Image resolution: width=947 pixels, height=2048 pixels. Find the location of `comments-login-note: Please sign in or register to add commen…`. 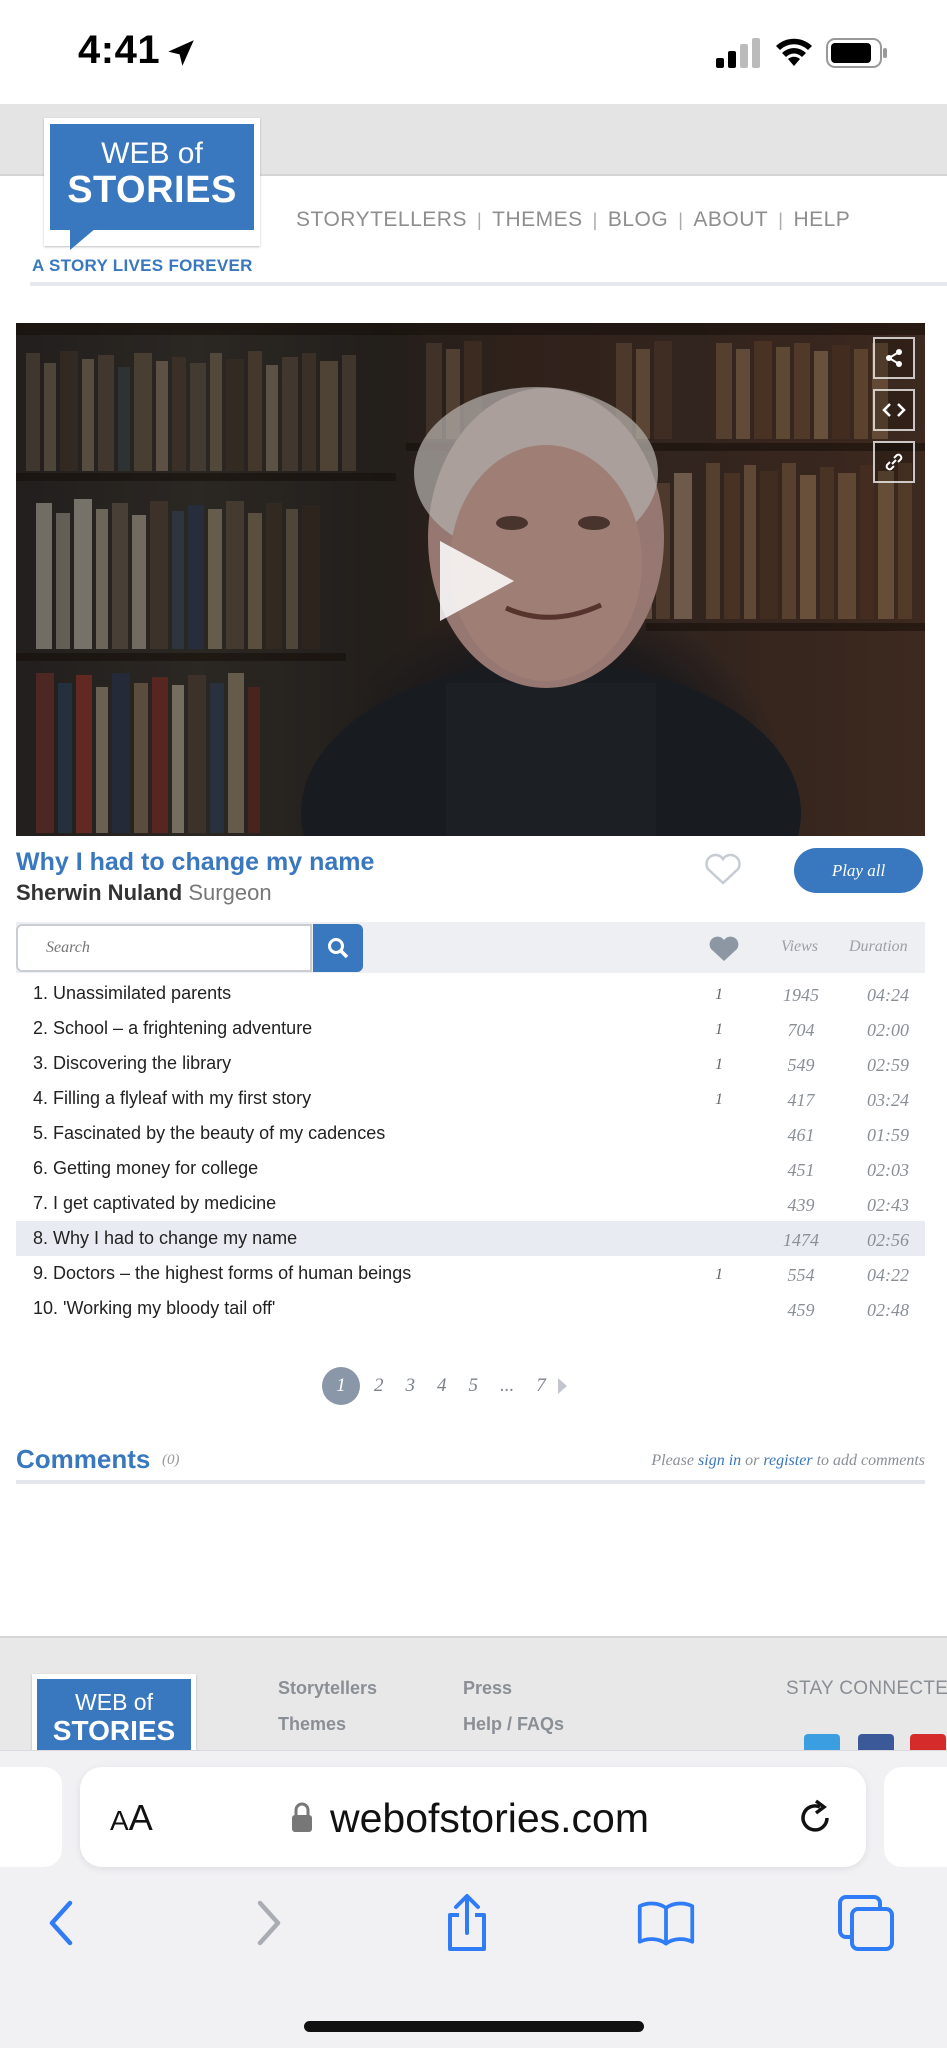

comments-login-note: Please sign in or register to add commen… is located at coordinates (788, 1460).